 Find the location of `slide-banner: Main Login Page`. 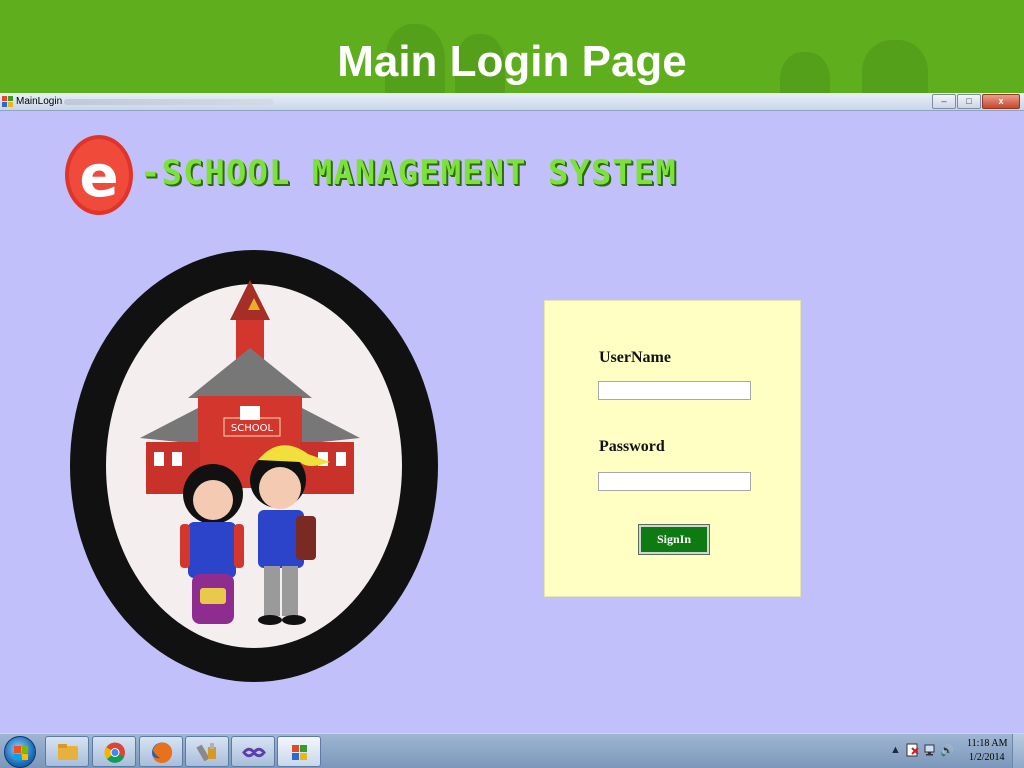

slide-banner: Main Login Page is located at coordinates (512, 46).